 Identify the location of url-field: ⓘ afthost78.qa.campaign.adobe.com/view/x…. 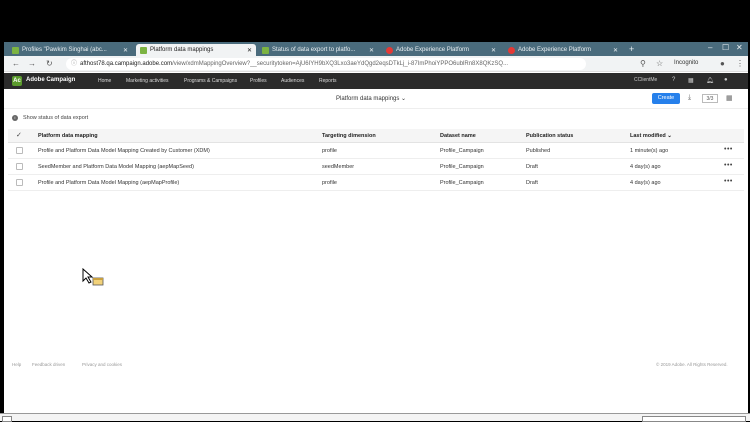
(326, 64).